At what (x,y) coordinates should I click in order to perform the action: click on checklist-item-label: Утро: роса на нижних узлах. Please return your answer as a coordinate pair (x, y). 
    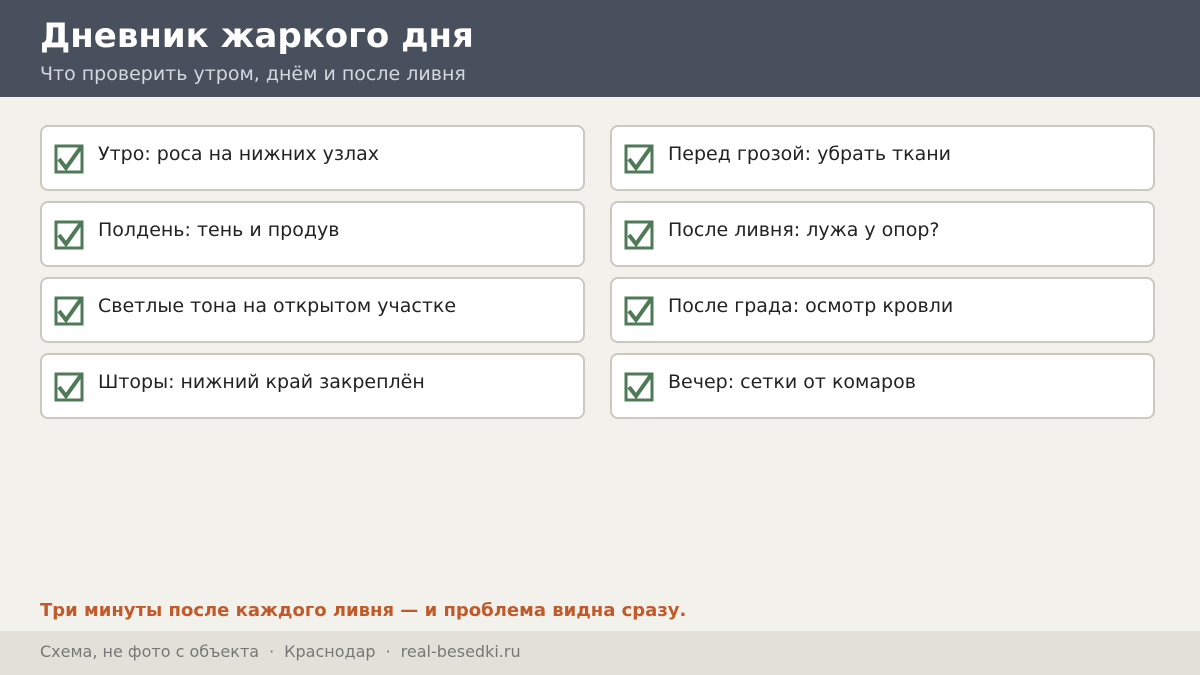
    Looking at the image, I should click on (239, 154).